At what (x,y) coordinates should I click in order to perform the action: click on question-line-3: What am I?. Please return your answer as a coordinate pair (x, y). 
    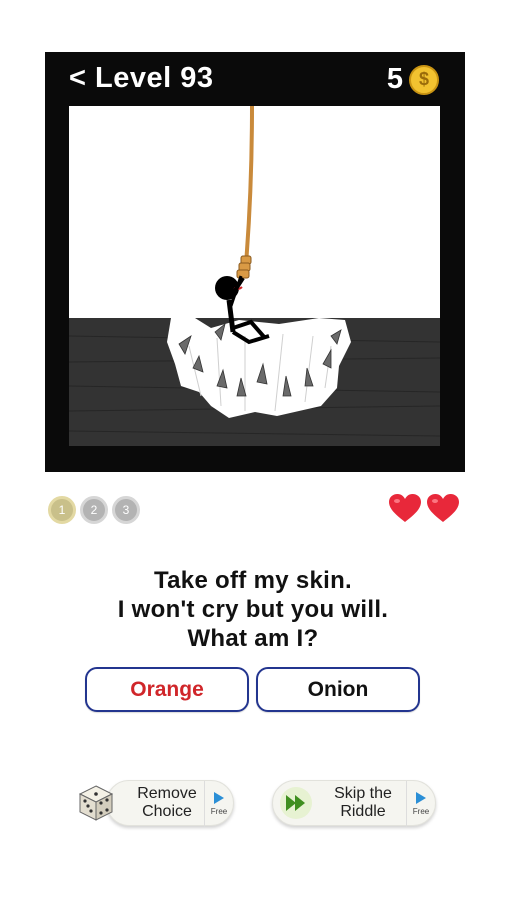
    Looking at the image, I should click on (253, 638).